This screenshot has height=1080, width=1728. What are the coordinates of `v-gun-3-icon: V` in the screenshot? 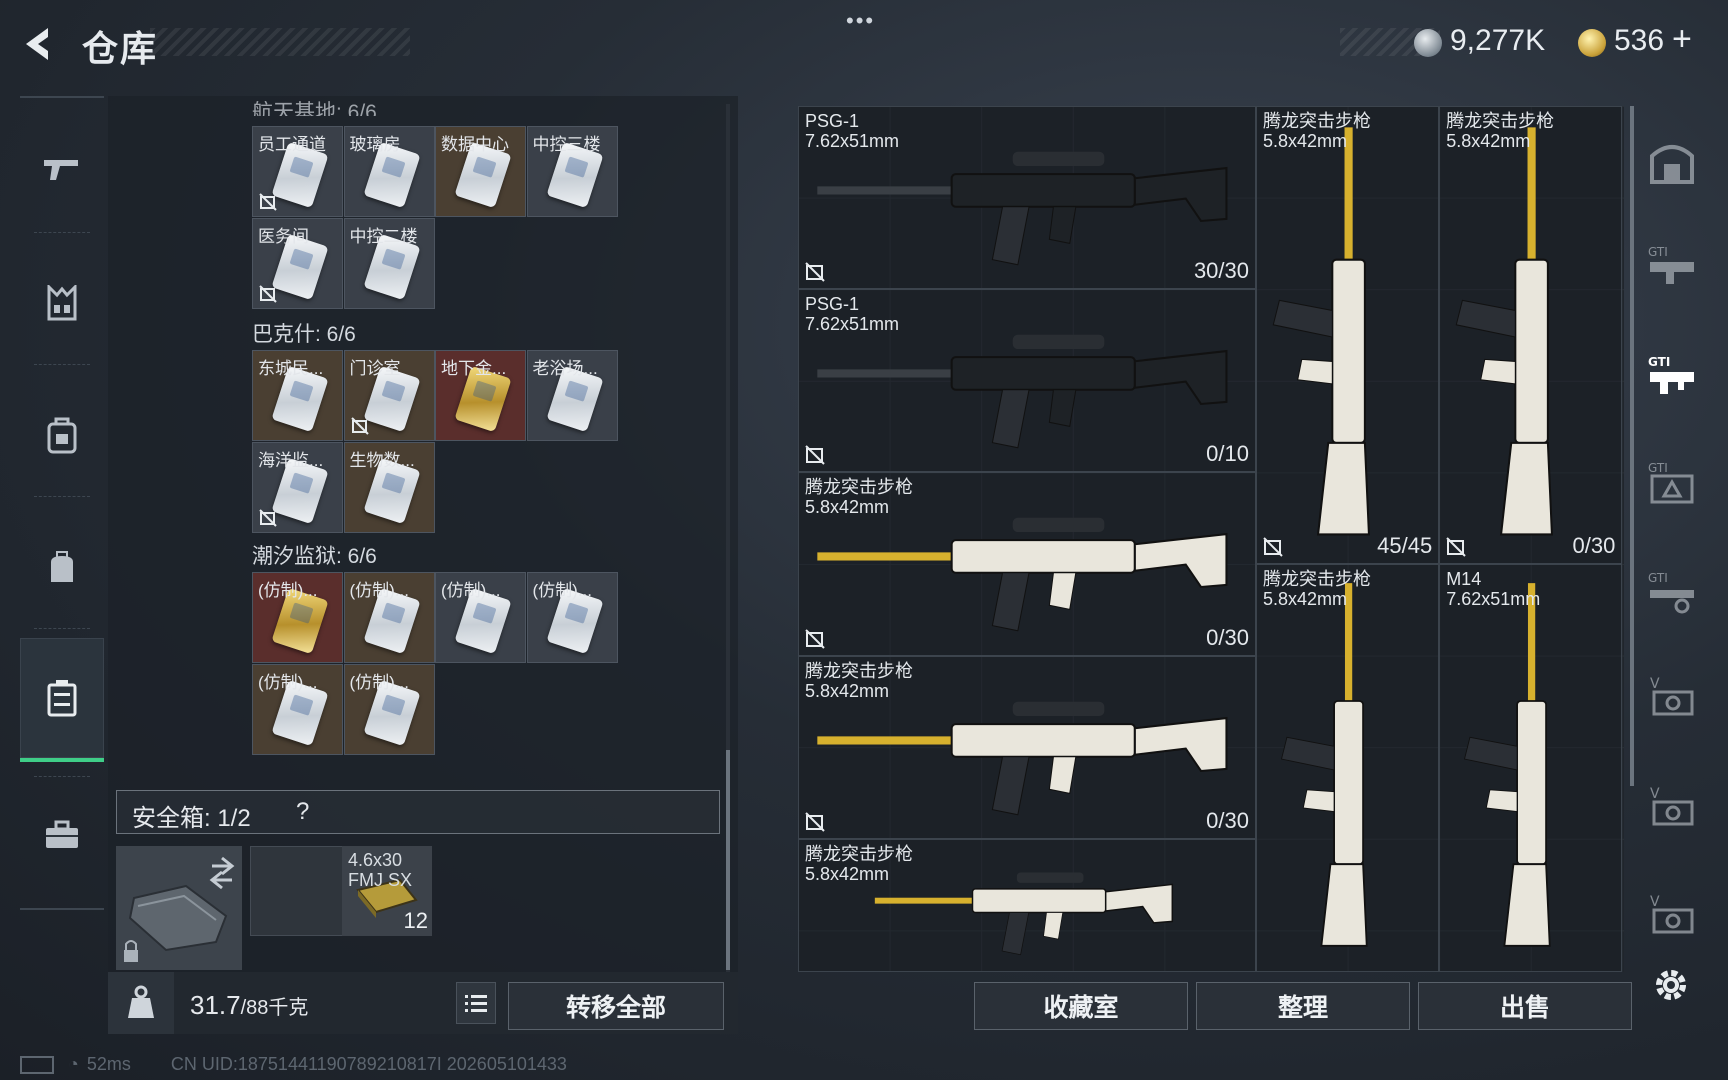 It's located at (1672, 916).